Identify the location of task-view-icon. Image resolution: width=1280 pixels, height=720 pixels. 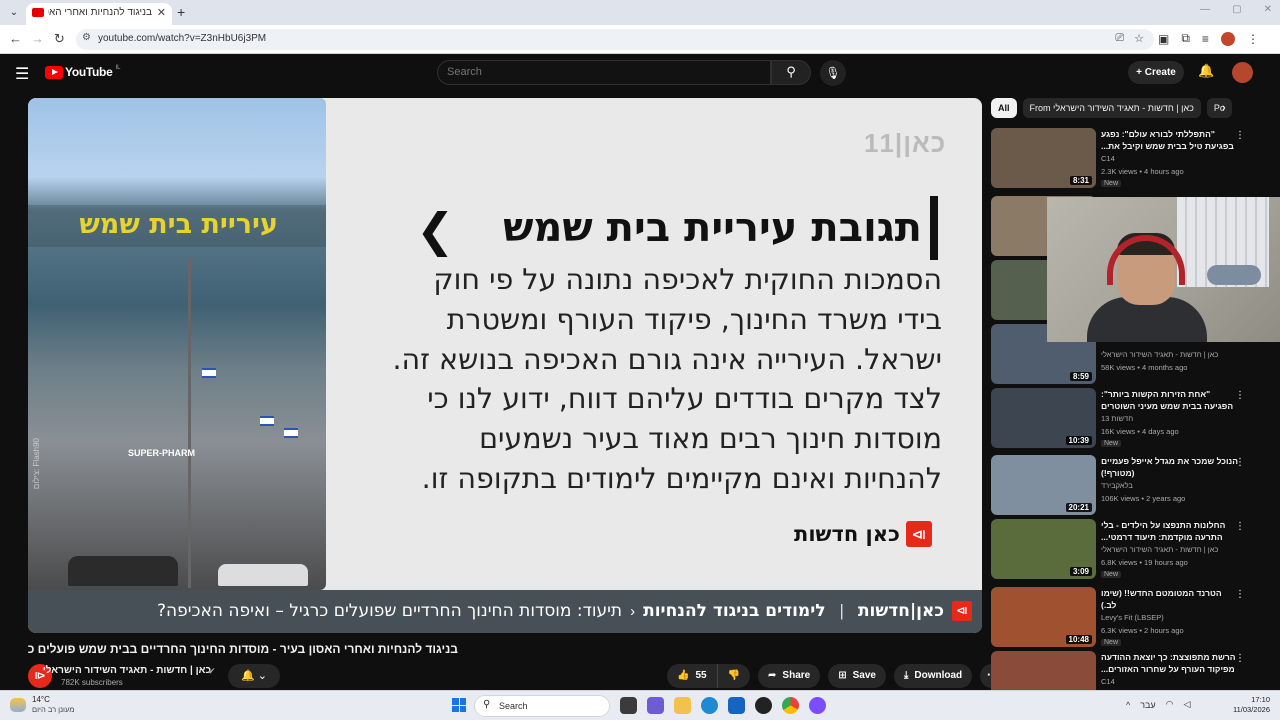
(628, 705).